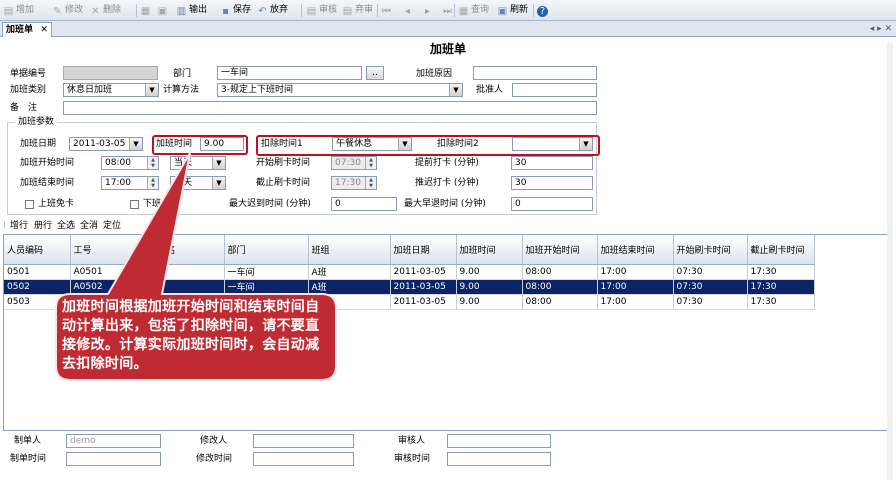 The image size is (896, 480). Describe the element at coordinates (189, 250) in the screenshot. I see `column-header: 姓名` at that location.